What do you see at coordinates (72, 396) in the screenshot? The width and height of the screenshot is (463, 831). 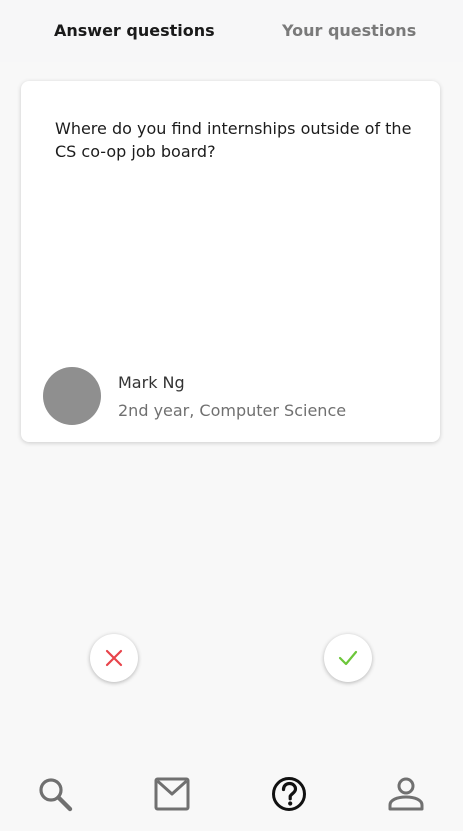 I see `avatar` at bounding box center [72, 396].